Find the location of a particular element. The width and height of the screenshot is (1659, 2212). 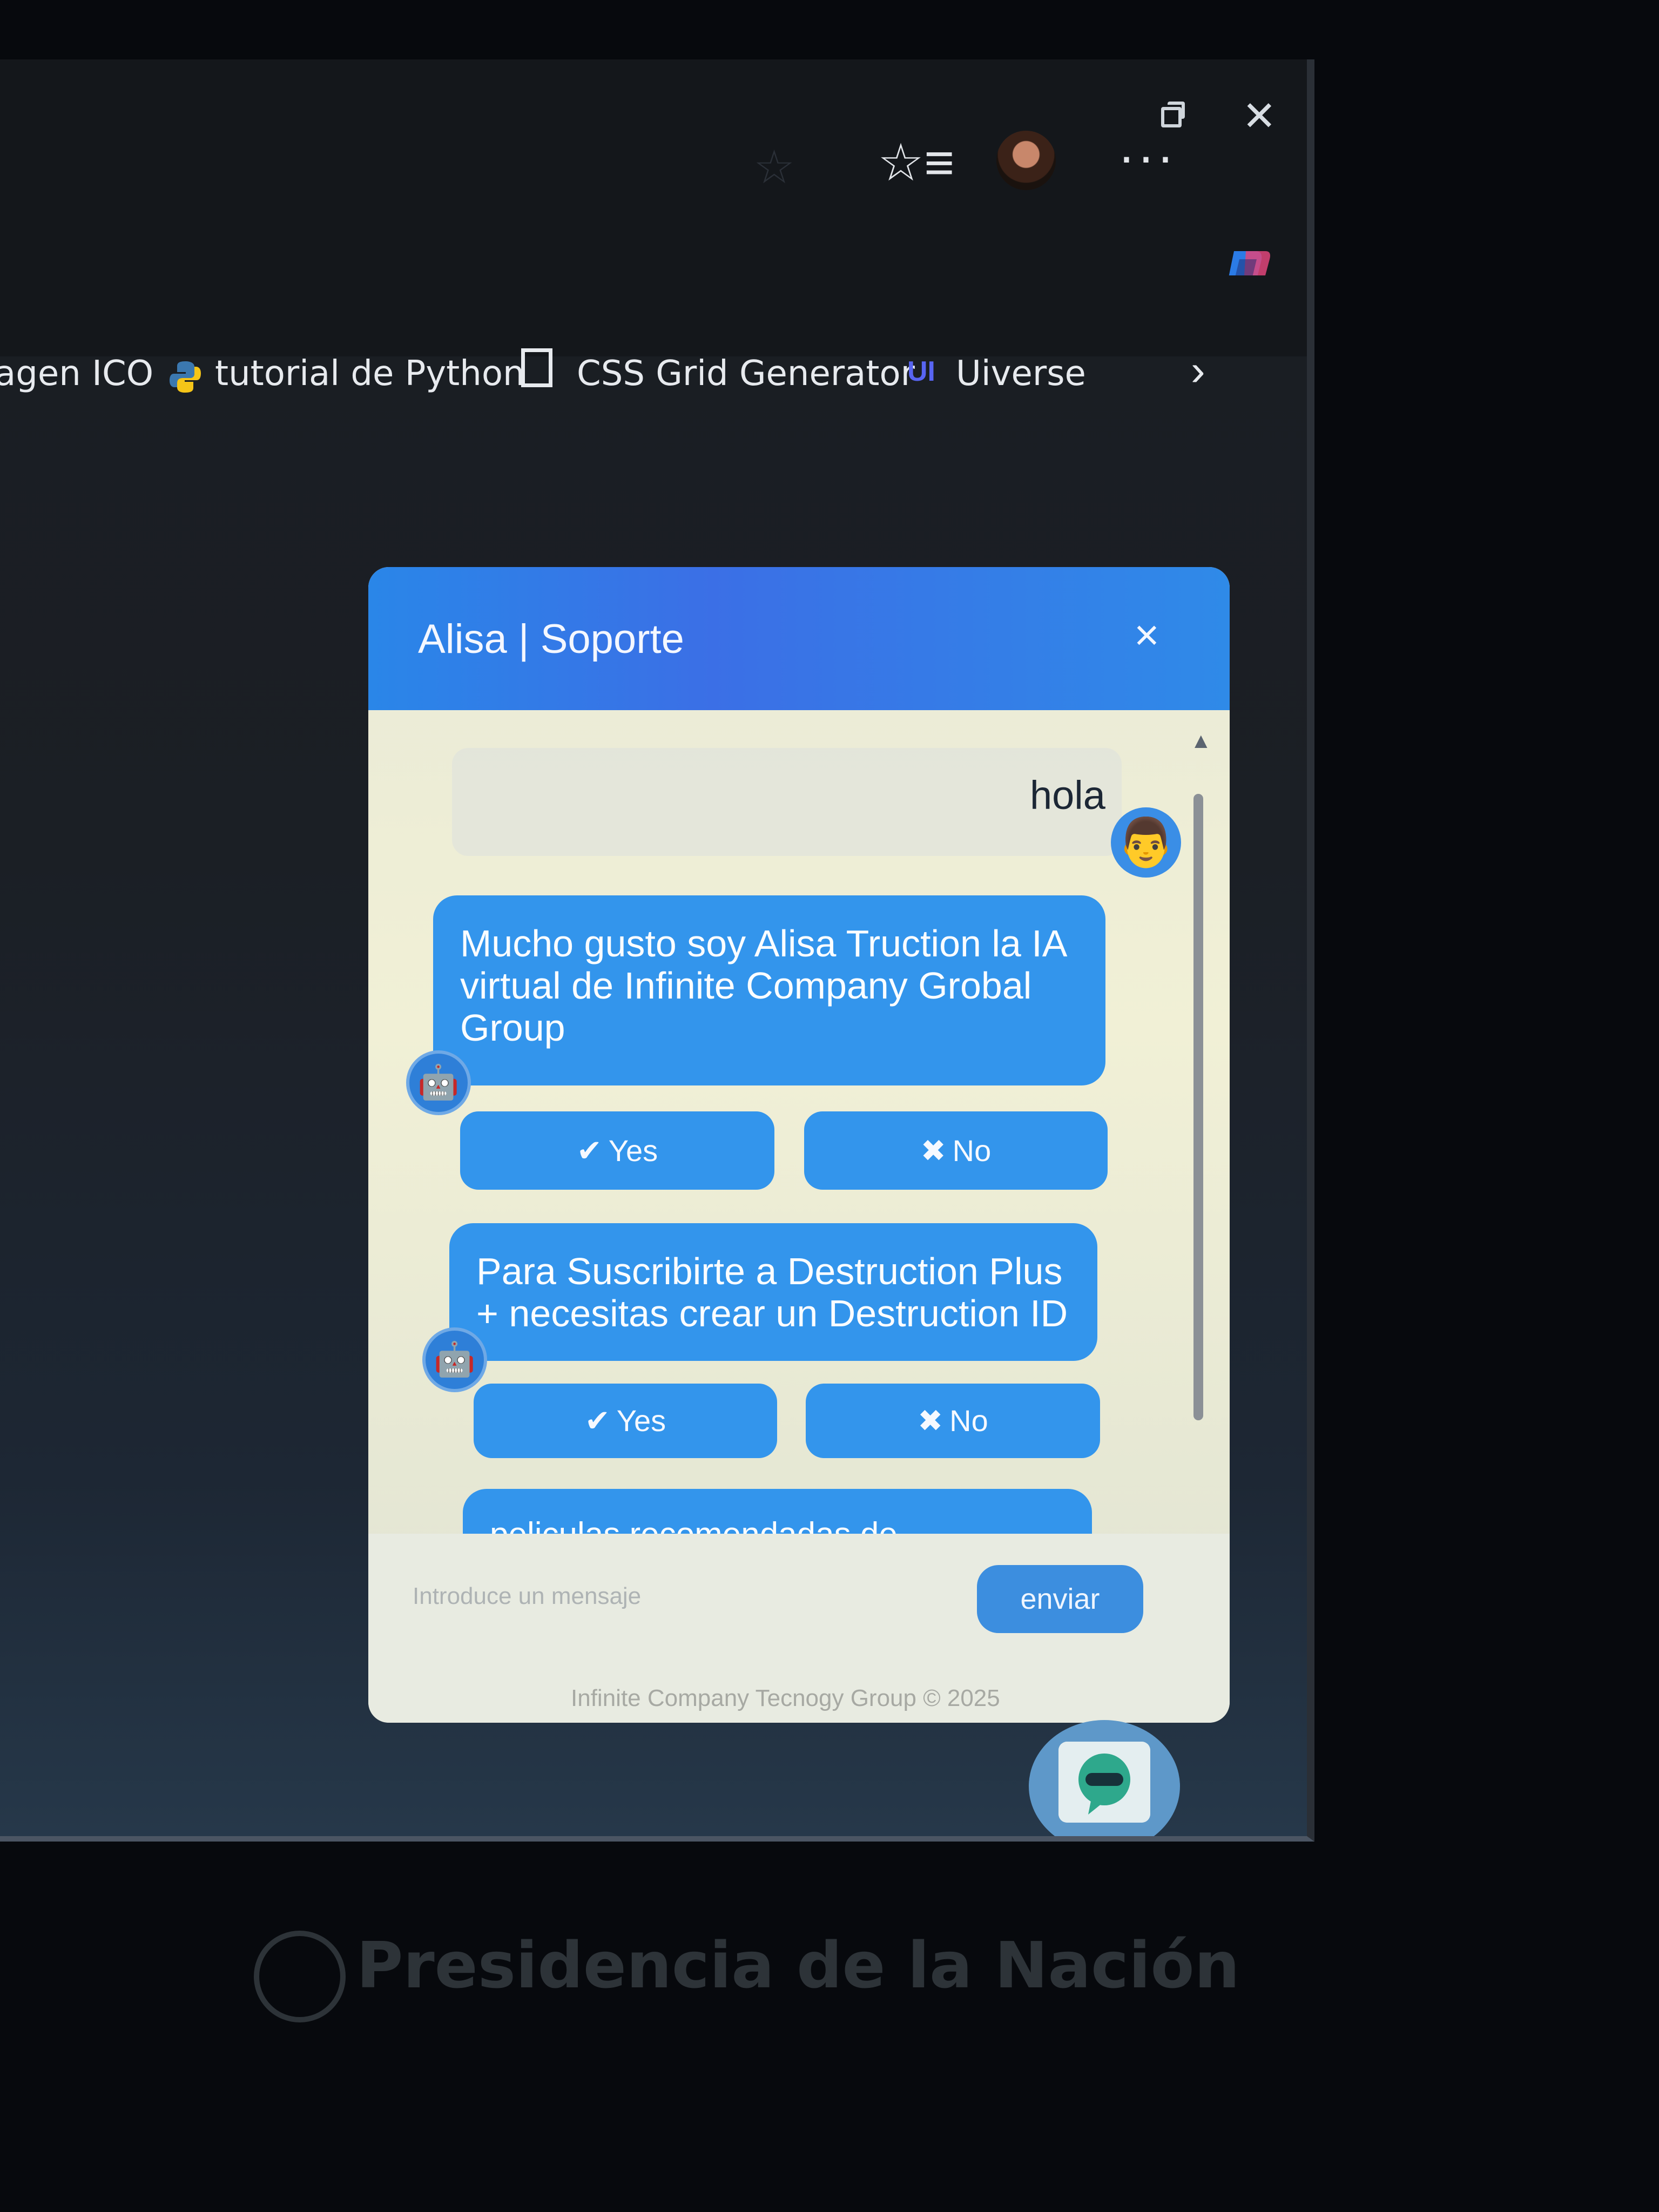

chat-title: Alisa | Soporte is located at coordinates (551, 639).